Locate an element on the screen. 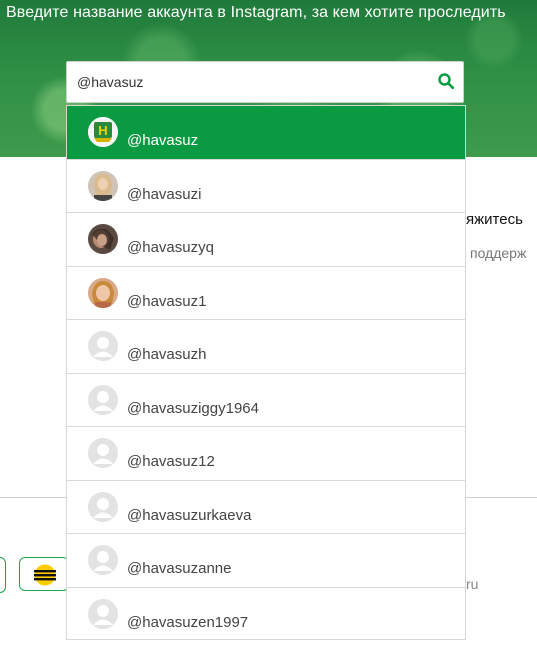 This screenshot has height=658, width=537. suggestion-item: @havasuzurkaeva is located at coordinates (266, 507).